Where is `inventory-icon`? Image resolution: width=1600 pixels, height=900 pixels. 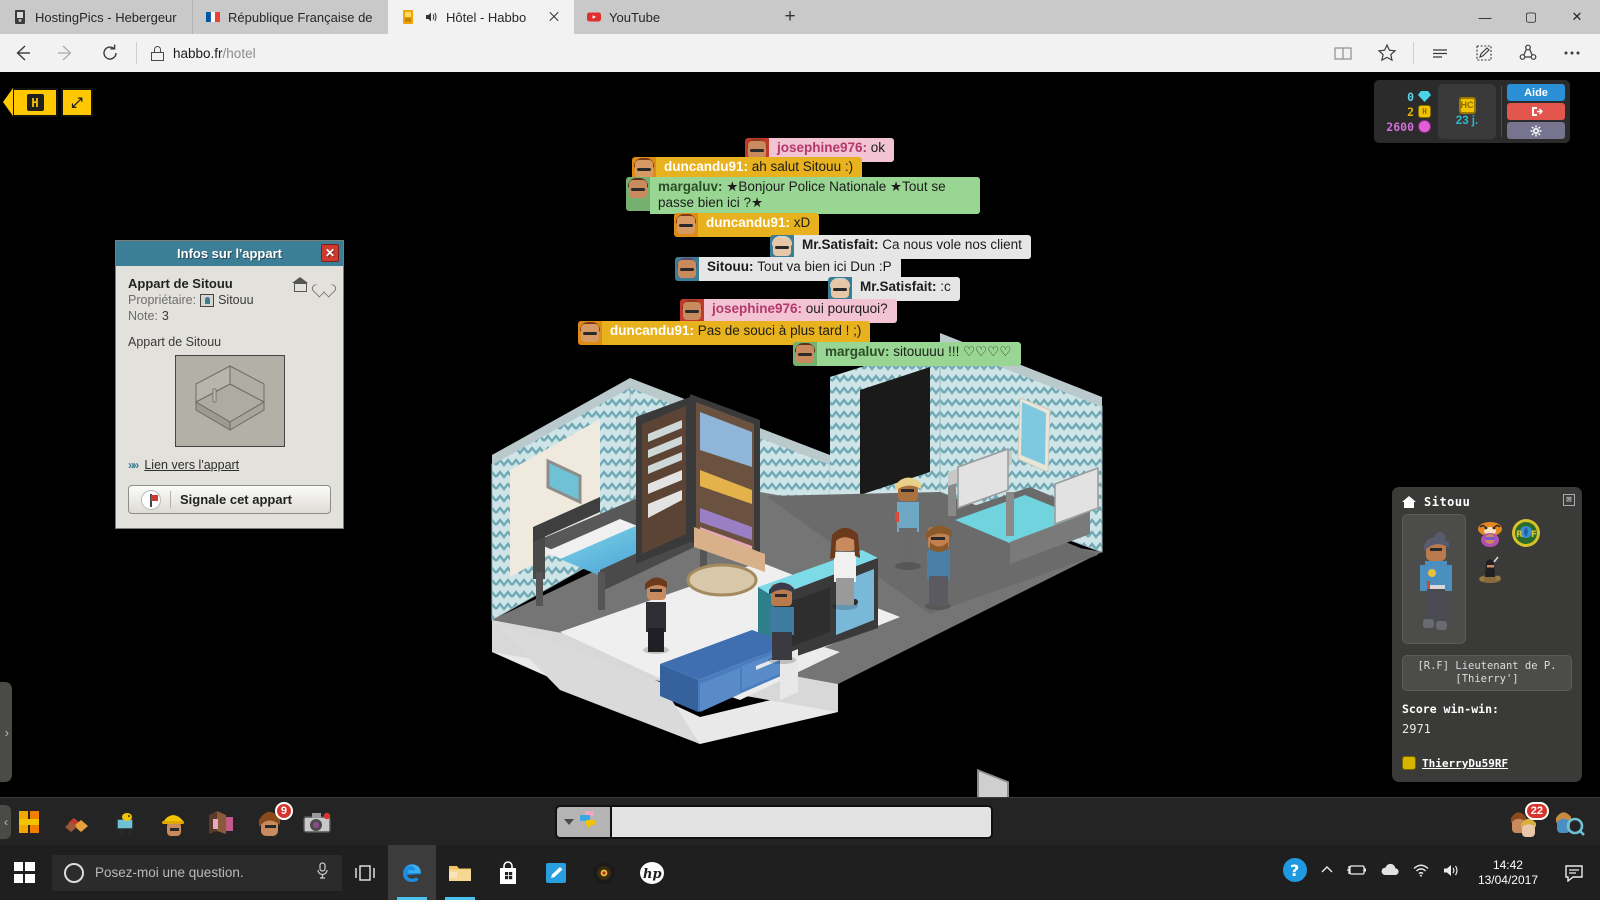
inventory-icon is located at coordinates (221, 822).